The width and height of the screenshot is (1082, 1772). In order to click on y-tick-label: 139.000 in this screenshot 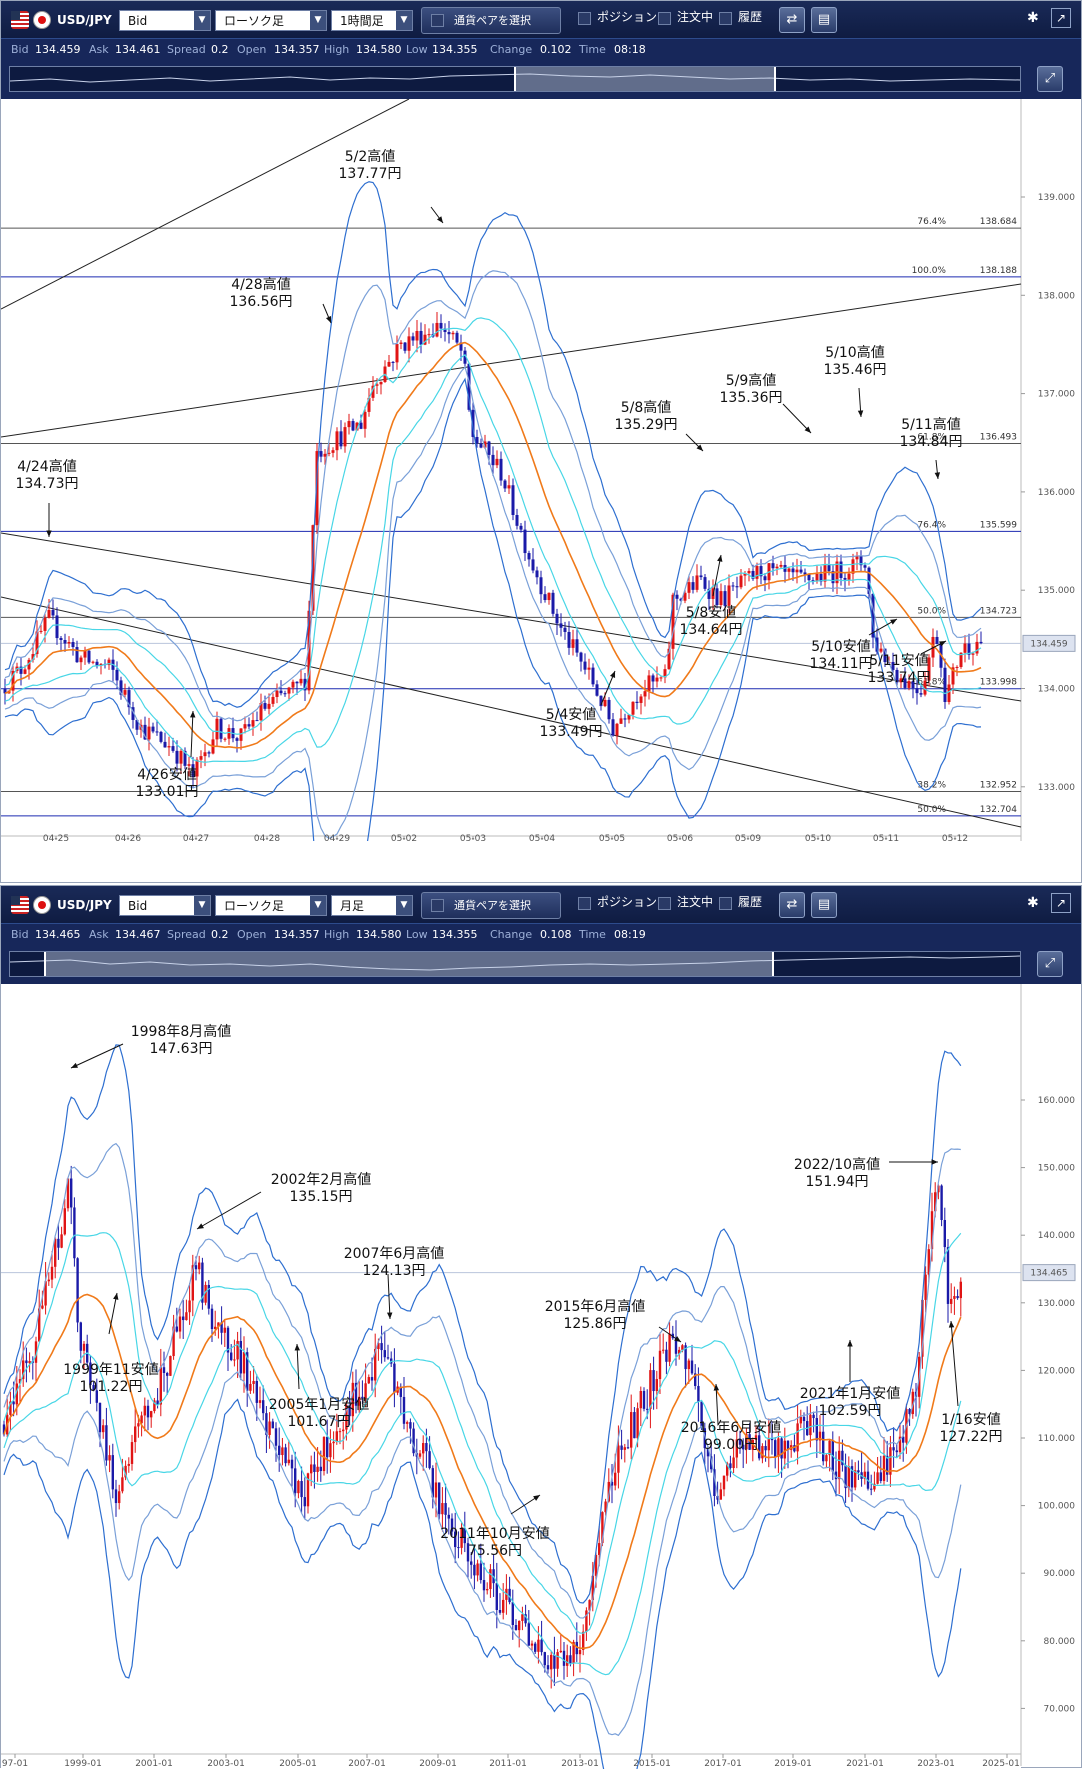, I will do `click(1056, 198)`.